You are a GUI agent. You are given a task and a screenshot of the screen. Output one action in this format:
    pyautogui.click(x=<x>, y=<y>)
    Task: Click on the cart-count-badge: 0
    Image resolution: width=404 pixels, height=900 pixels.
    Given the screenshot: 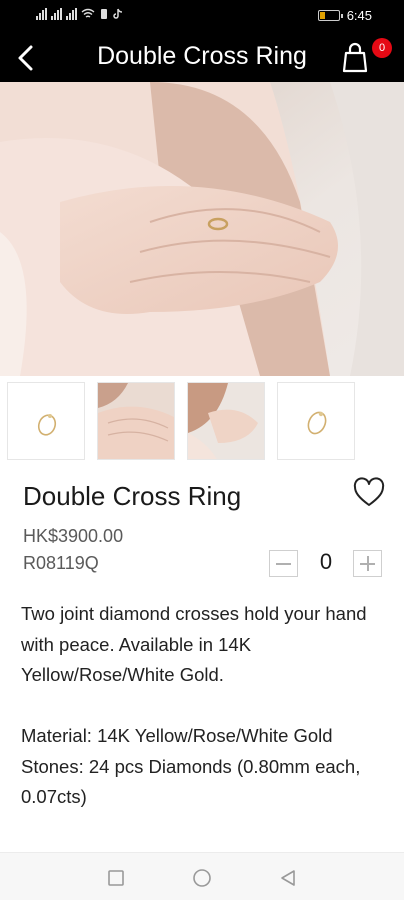 What is the action you would take?
    pyautogui.click(x=382, y=48)
    